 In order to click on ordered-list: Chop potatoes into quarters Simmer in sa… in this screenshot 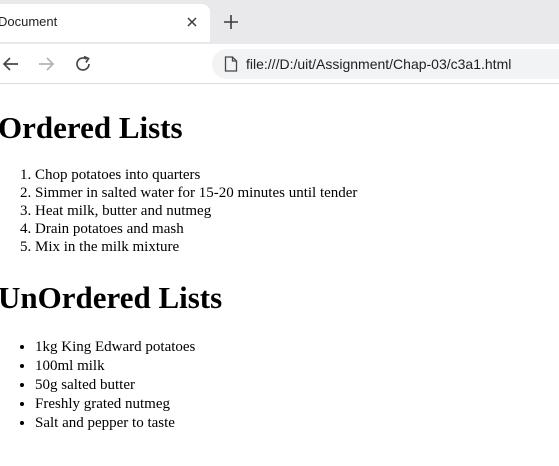, I will do `click(196, 211)`.